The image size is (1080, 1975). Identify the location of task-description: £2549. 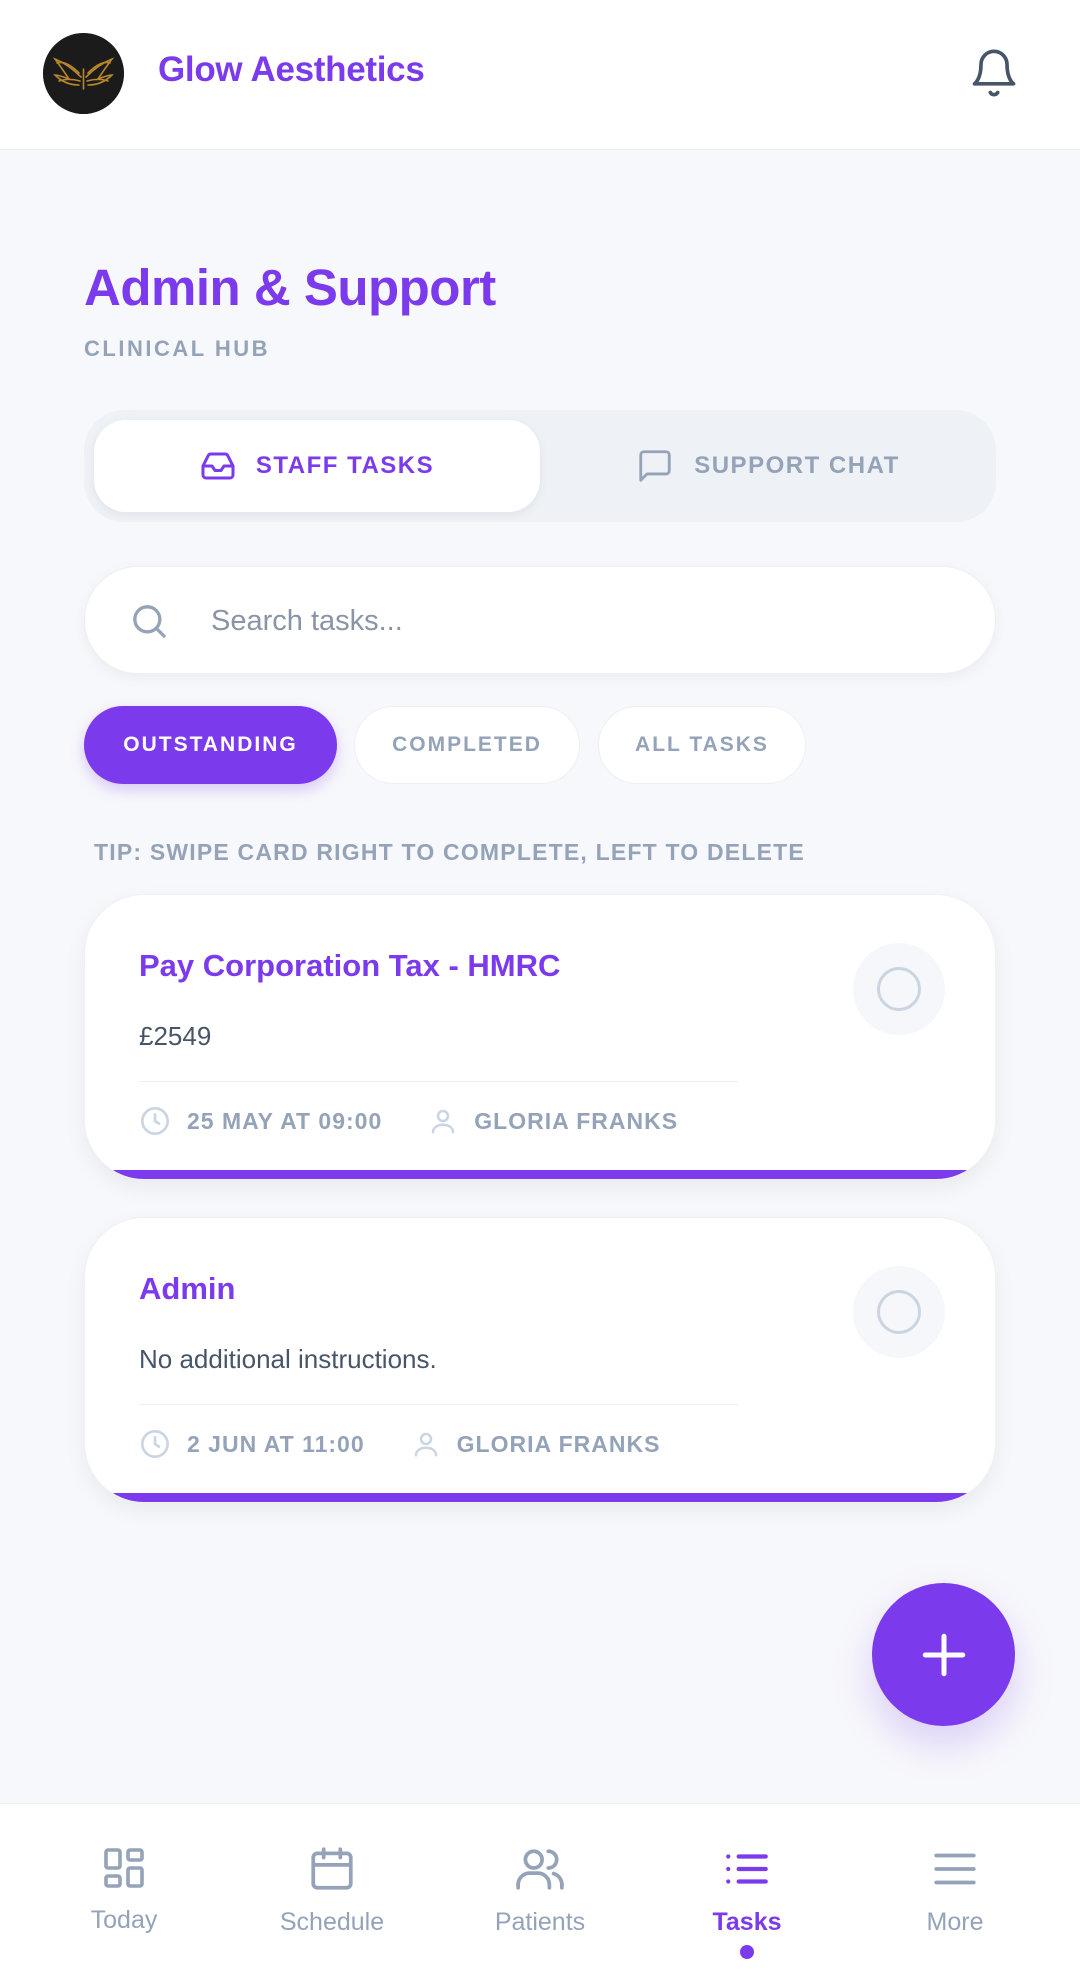
(175, 1036).